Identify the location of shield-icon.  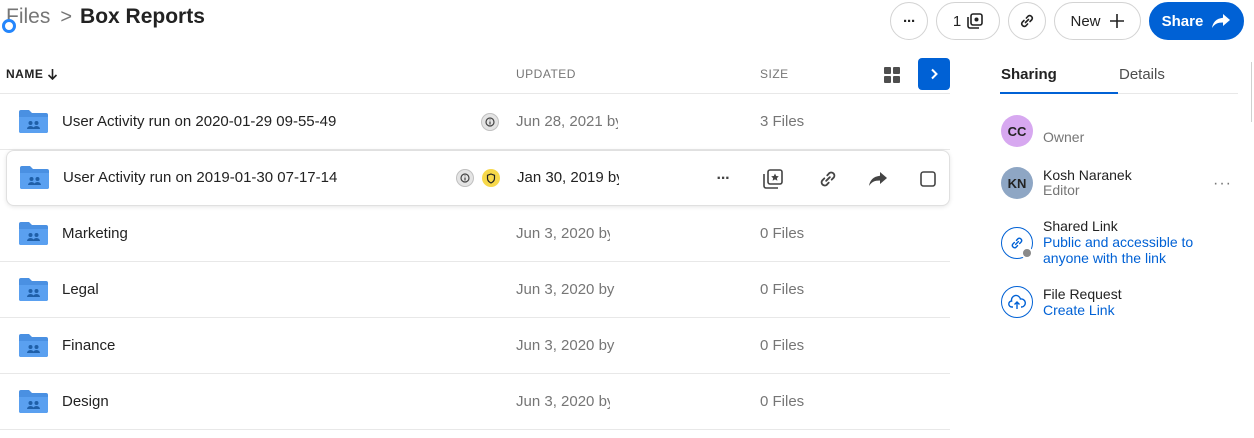
(491, 178).